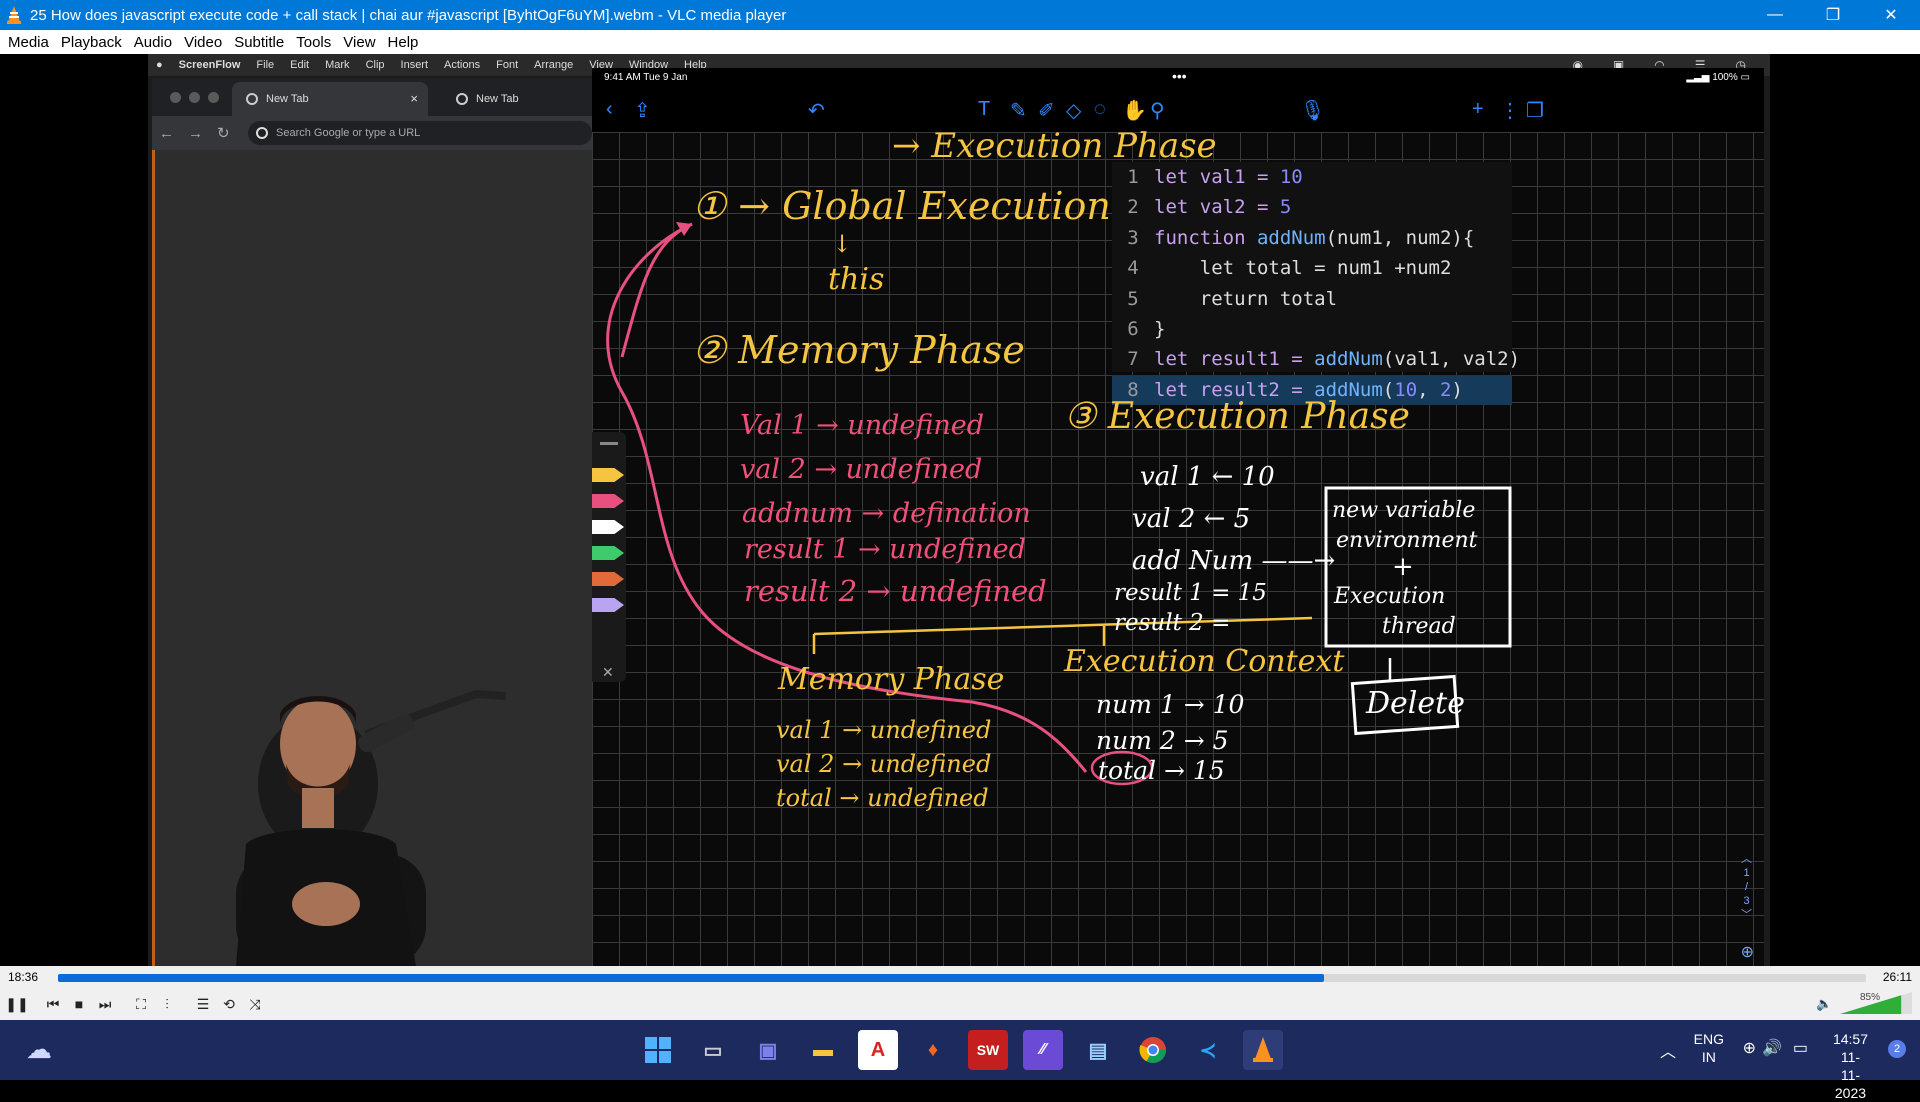 The width and height of the screenshot is (1920, 1102). I want to click on fullscreen-button: ⛶, so click(141, 1004).